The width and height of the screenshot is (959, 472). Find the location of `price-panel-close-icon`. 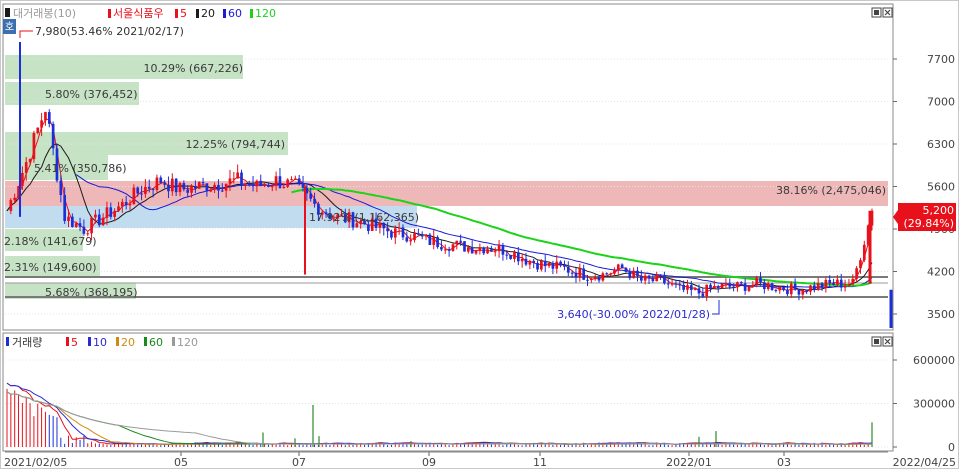

price-panel-close-icon is located at coordinates (887, 12).